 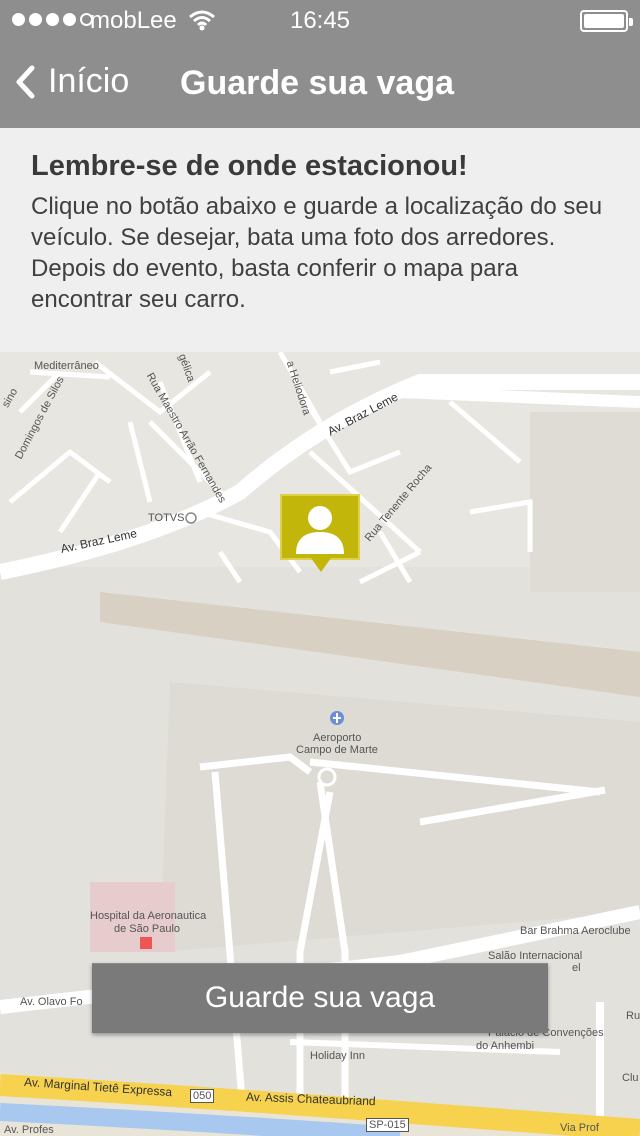 I want to click on status-bar: mobLee 16:45, so click(x=320, y=20).